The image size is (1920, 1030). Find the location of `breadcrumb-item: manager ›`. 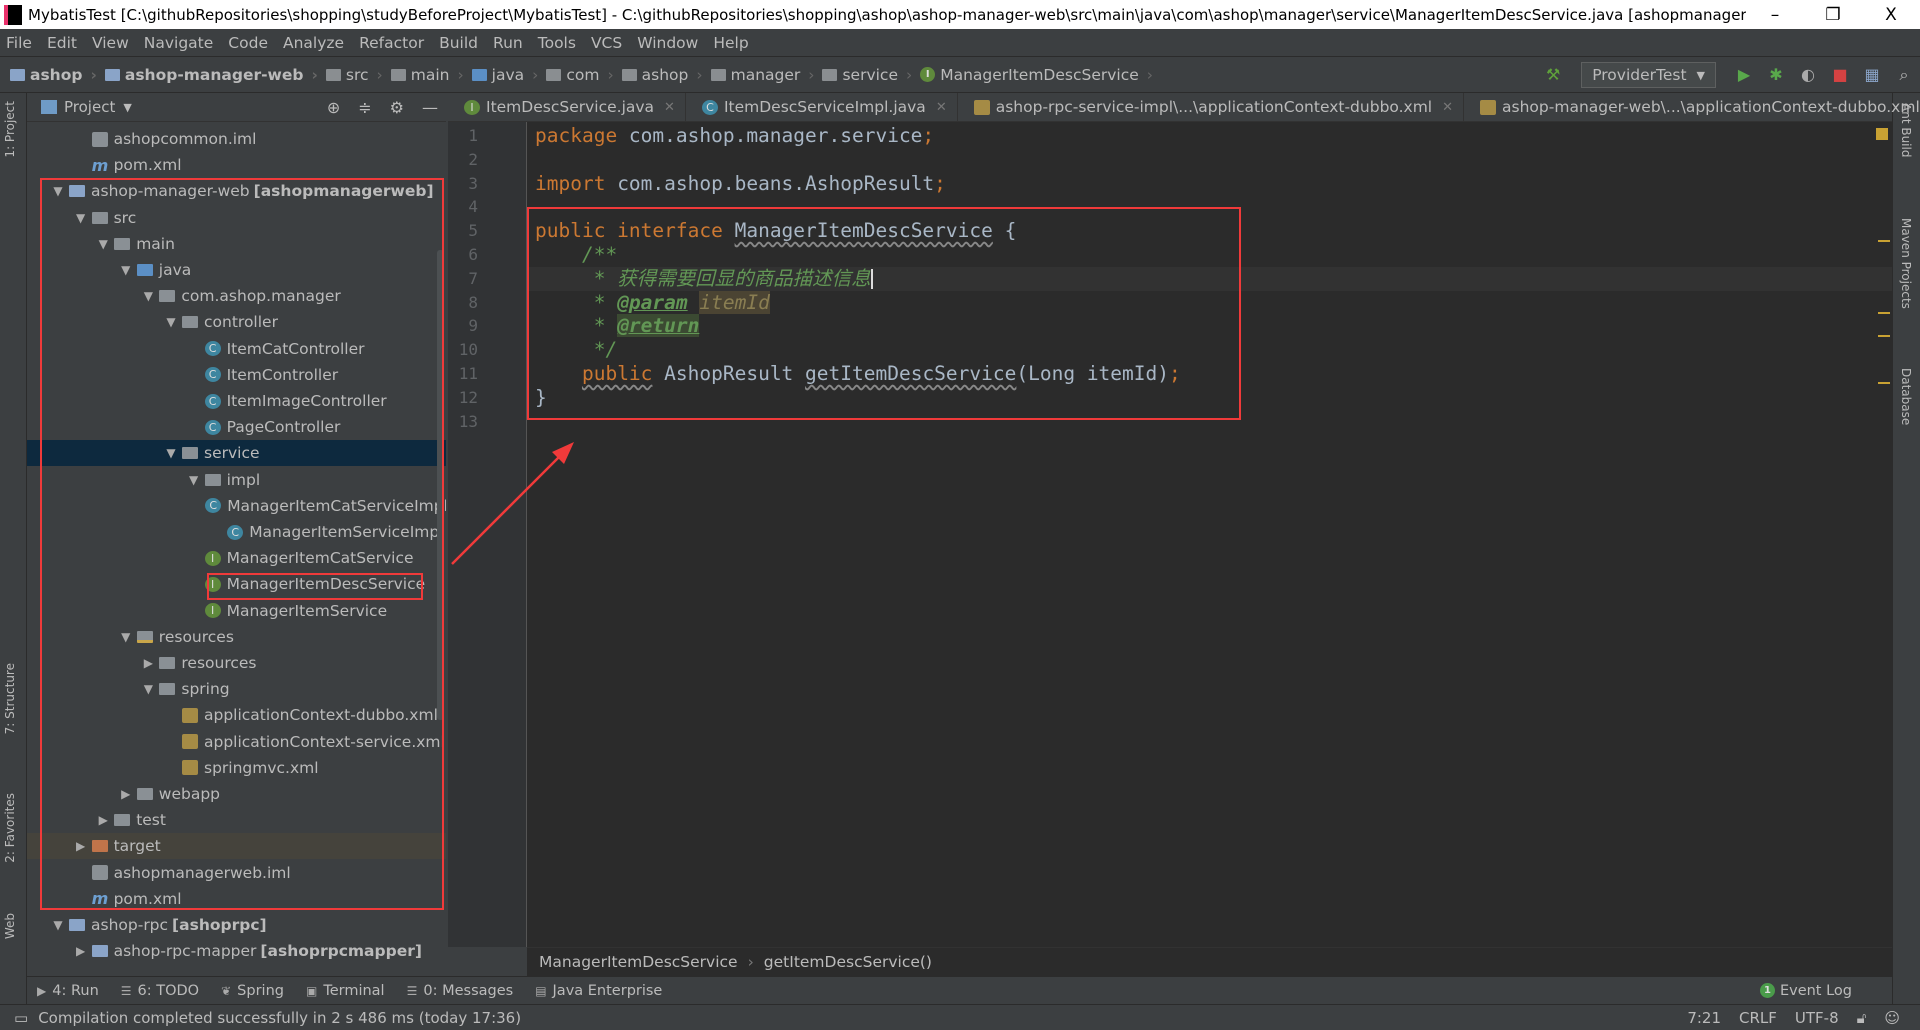

breadcrumb-item: manager › is located at coordinates (762, 75).